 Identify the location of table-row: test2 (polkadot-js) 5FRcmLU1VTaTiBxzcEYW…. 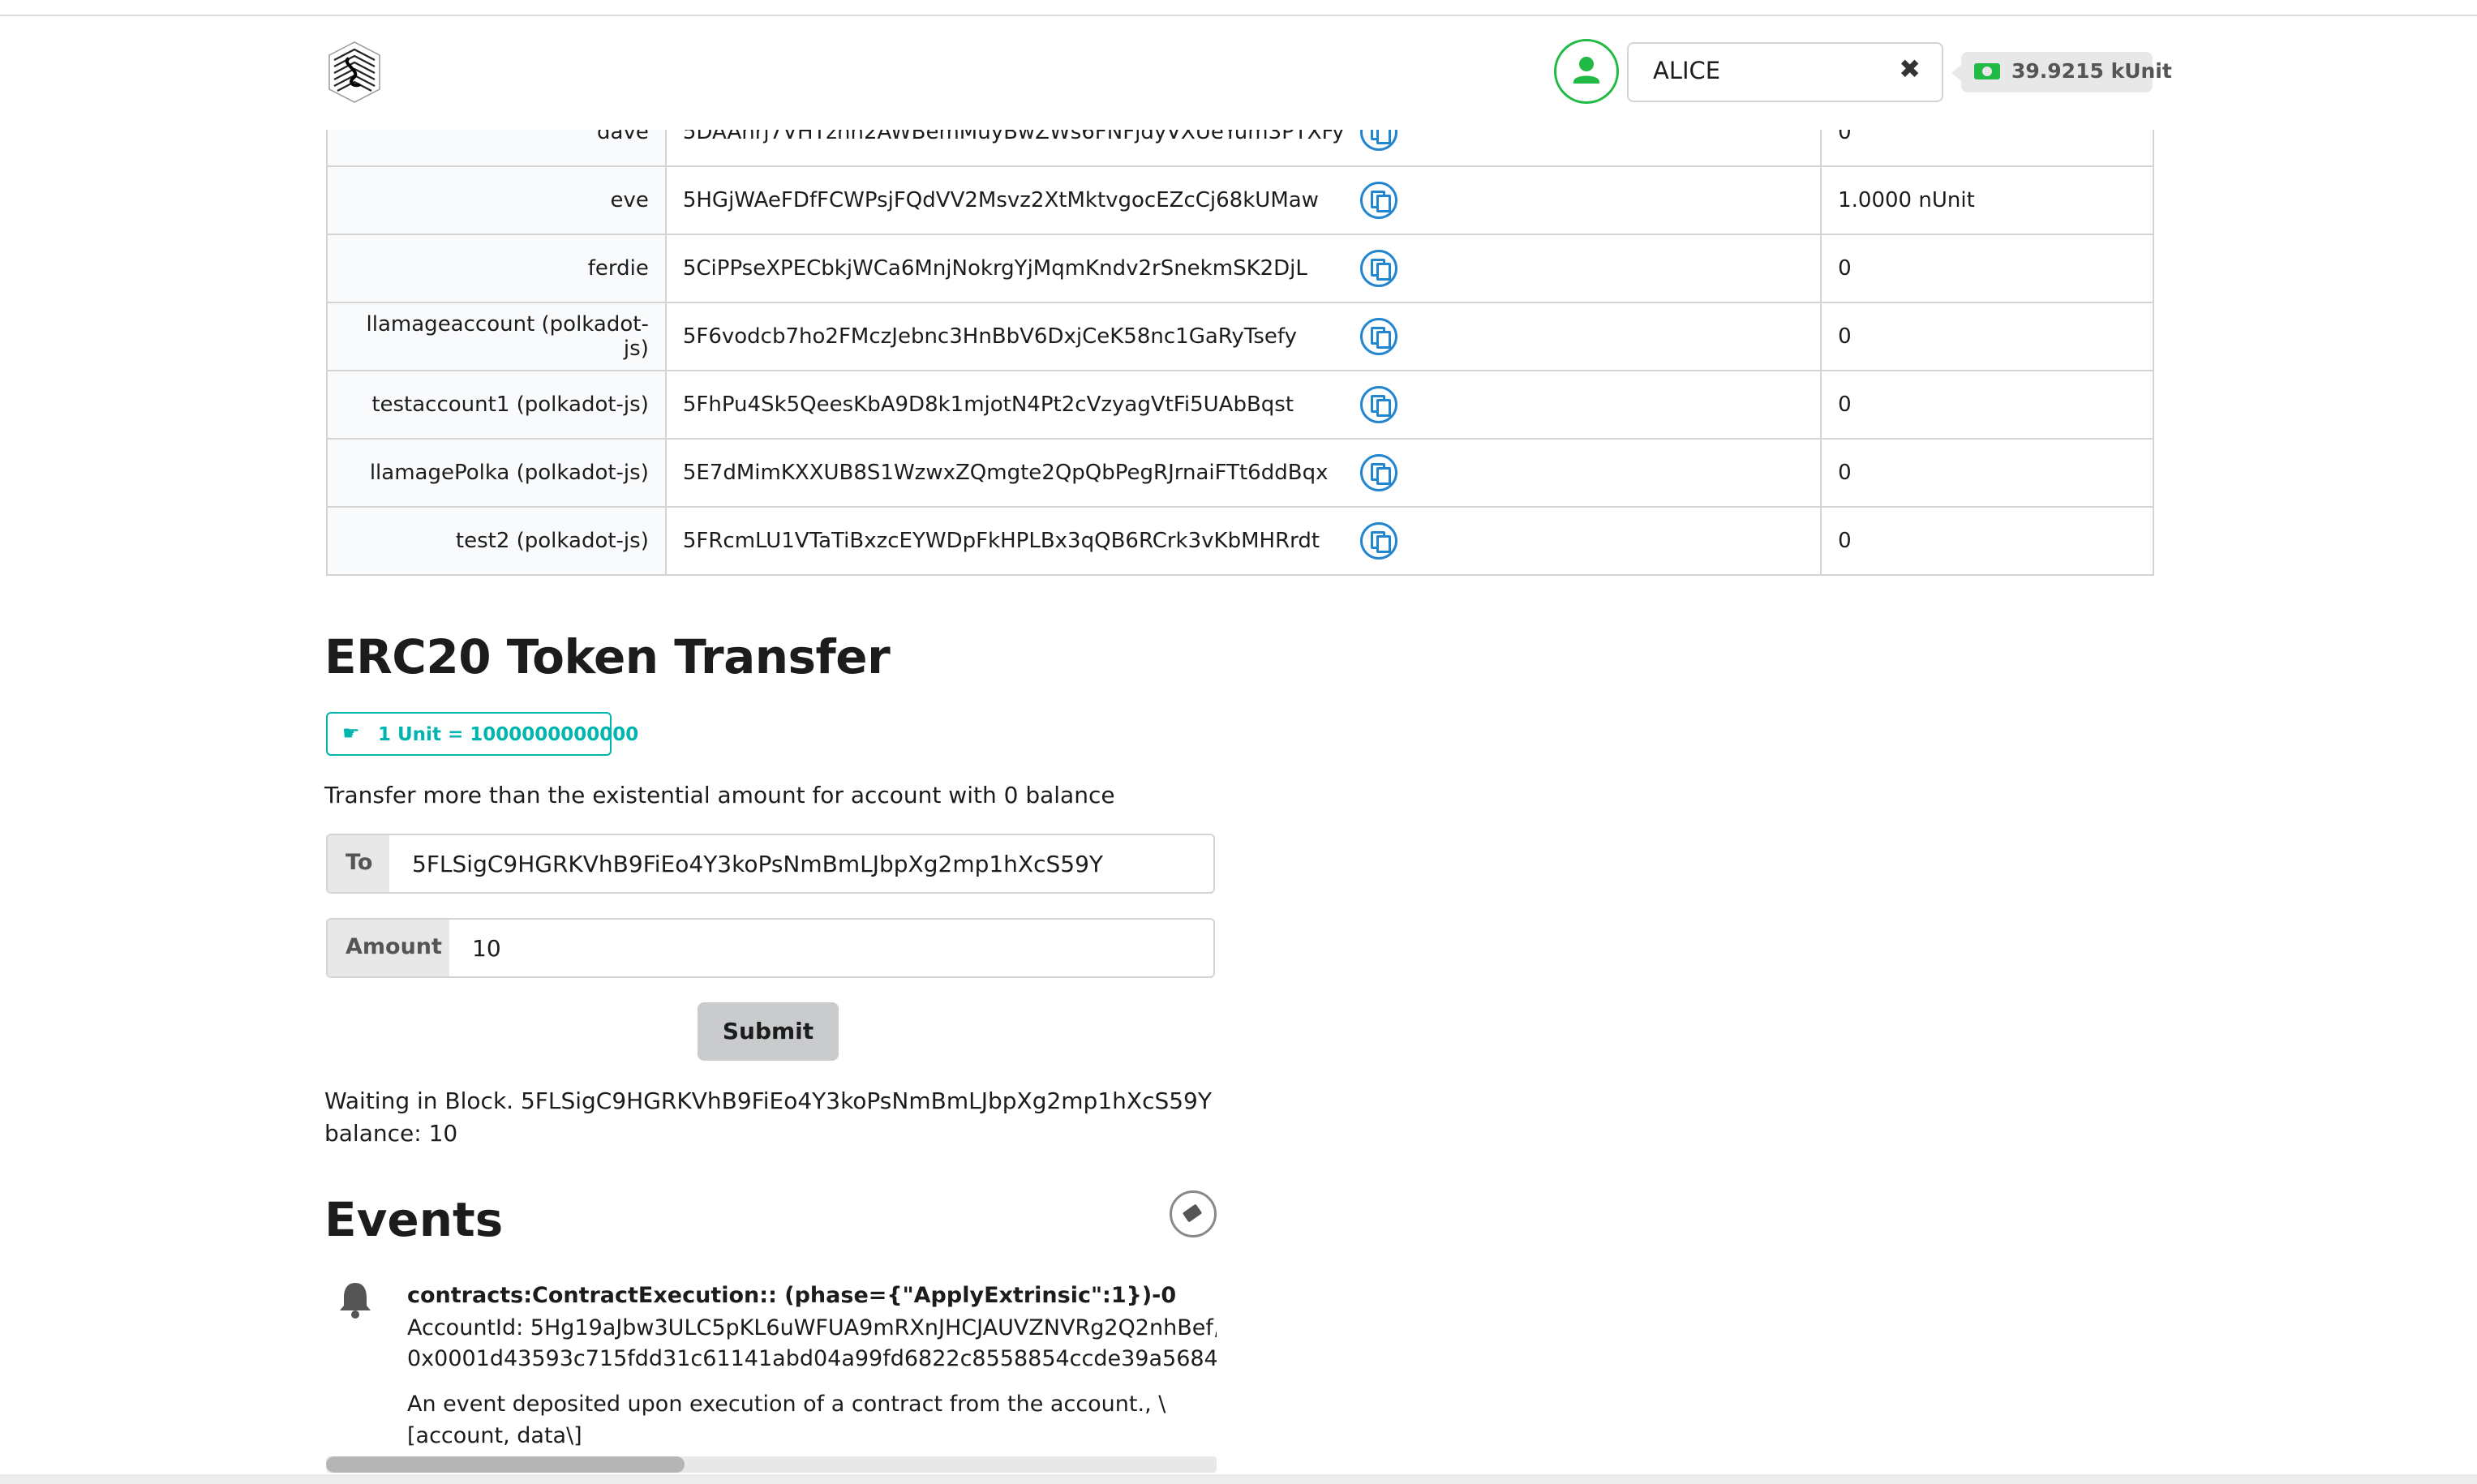
(1240, 540).